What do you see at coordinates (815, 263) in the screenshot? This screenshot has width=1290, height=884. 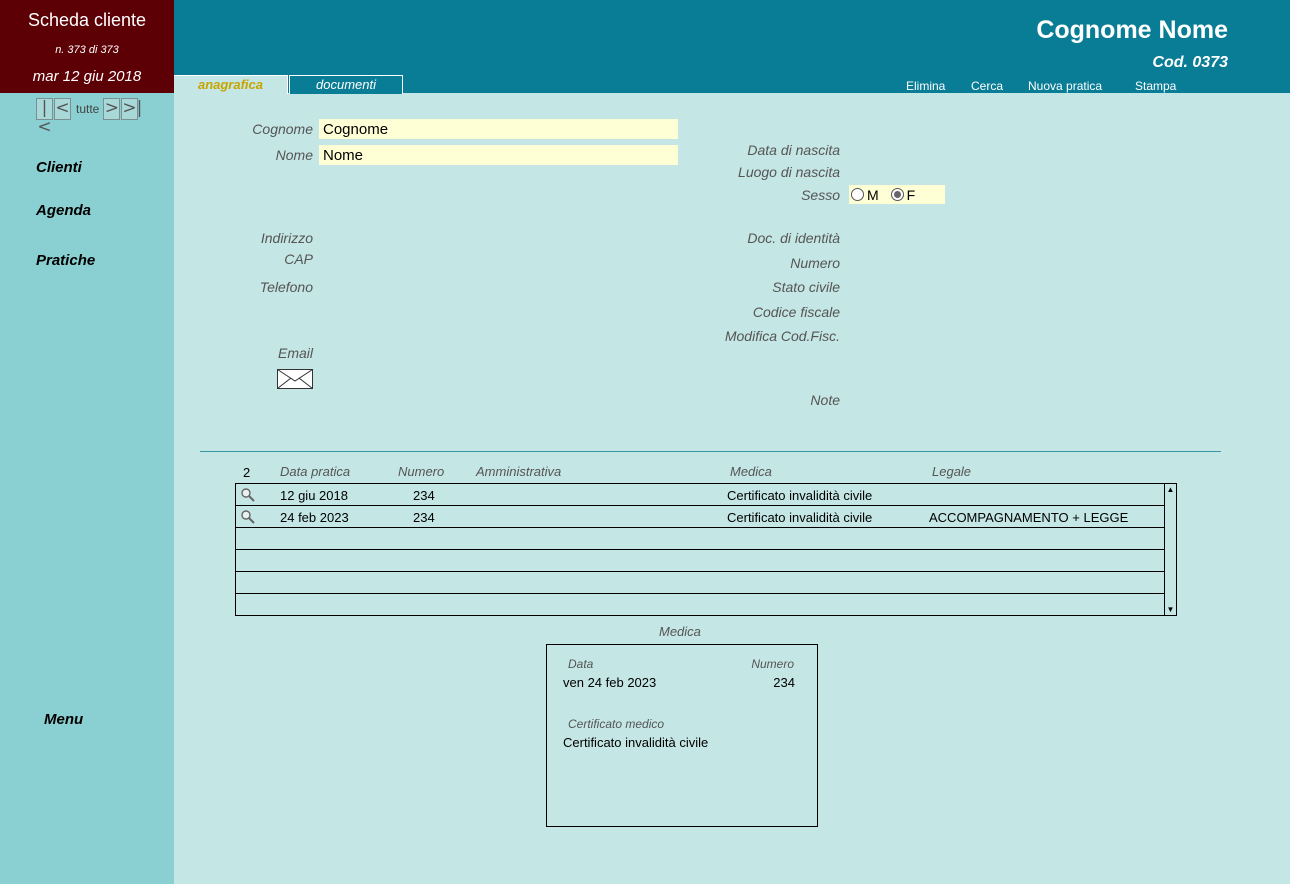 I see `numero-doc-label: Numero` at bounding box center [815, 263].